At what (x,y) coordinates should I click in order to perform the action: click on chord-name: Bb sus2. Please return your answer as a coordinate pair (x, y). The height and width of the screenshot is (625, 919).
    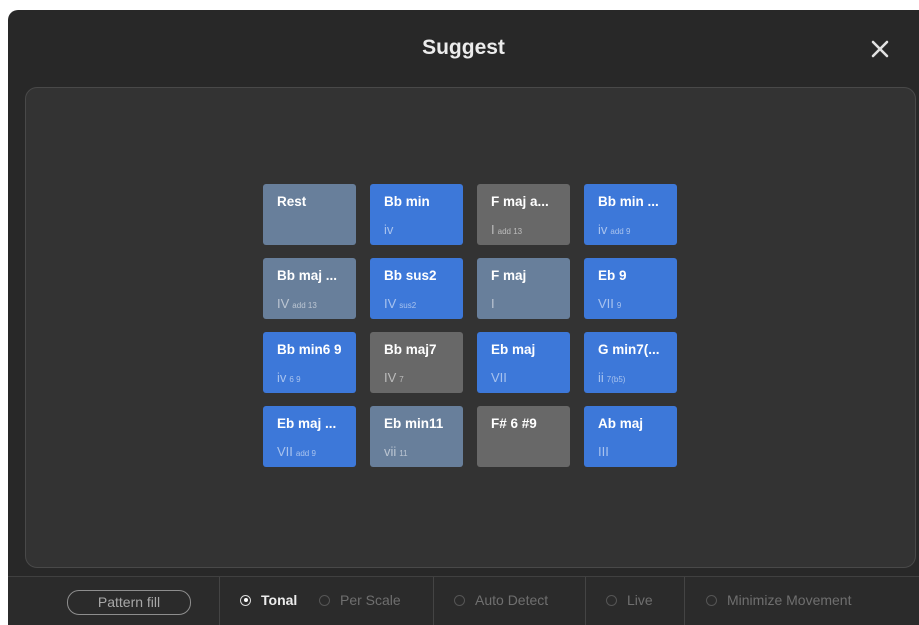
    Looking at the image, I should click on (410, 275).